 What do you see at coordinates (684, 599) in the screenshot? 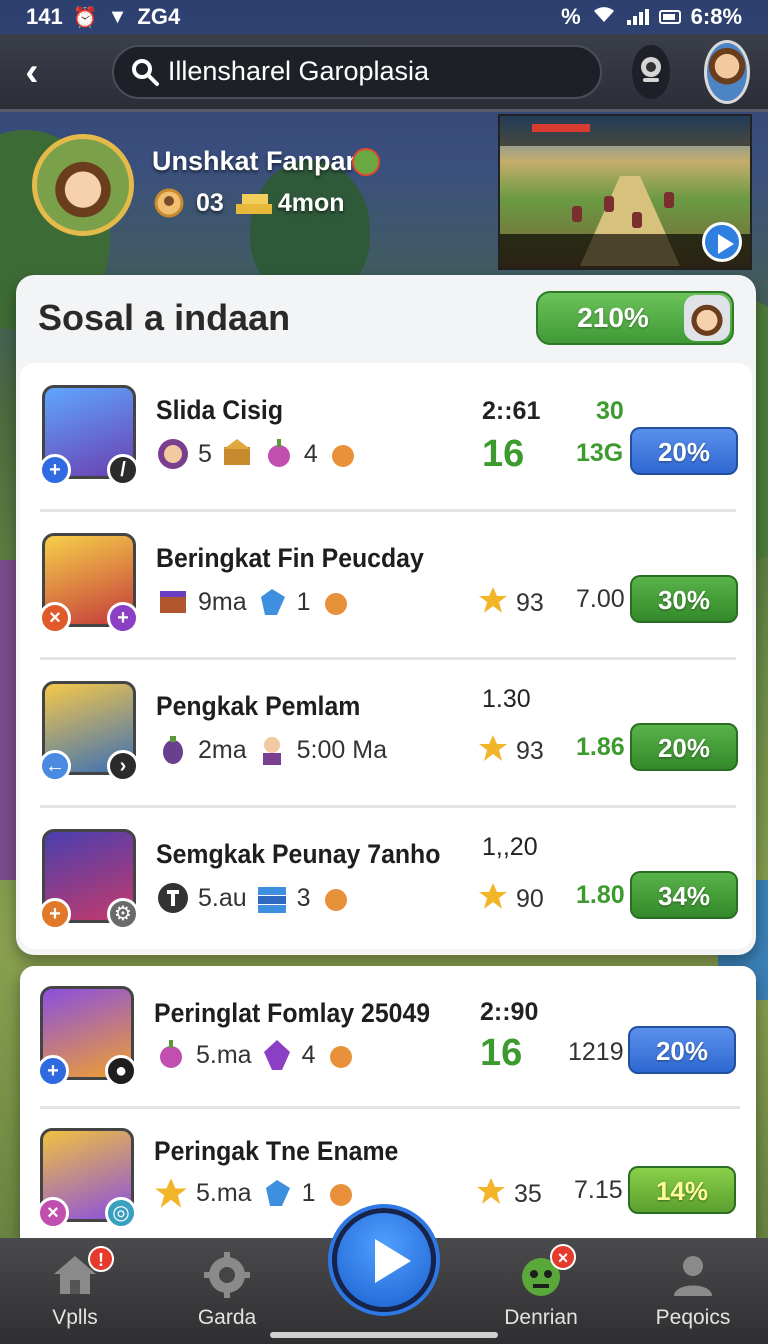
I see `percent-button: 30%` at bounding box center [684, 599].